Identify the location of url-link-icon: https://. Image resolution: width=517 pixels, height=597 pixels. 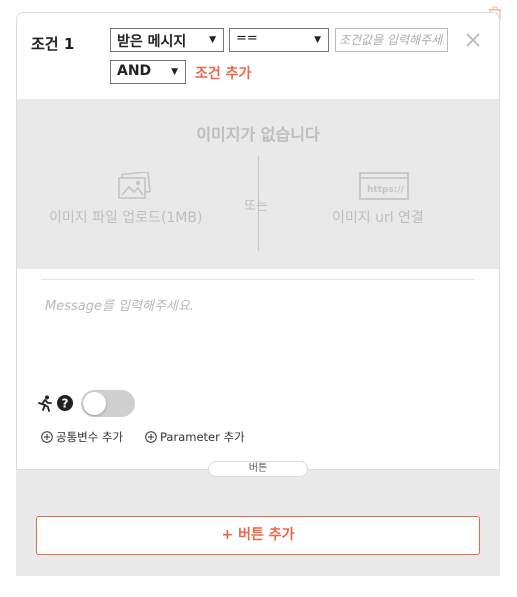
(384, 186).